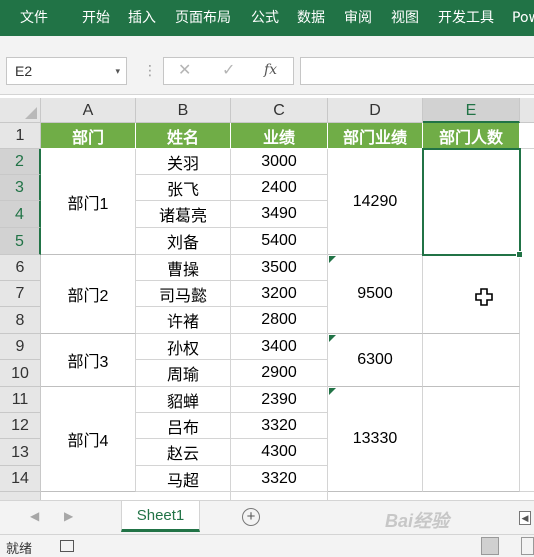 This screenshot has width=534, height=557. What do you see at coordinates (417, 71) in the screenshot?
I see `formula-input` at bounding box center [417, 71].